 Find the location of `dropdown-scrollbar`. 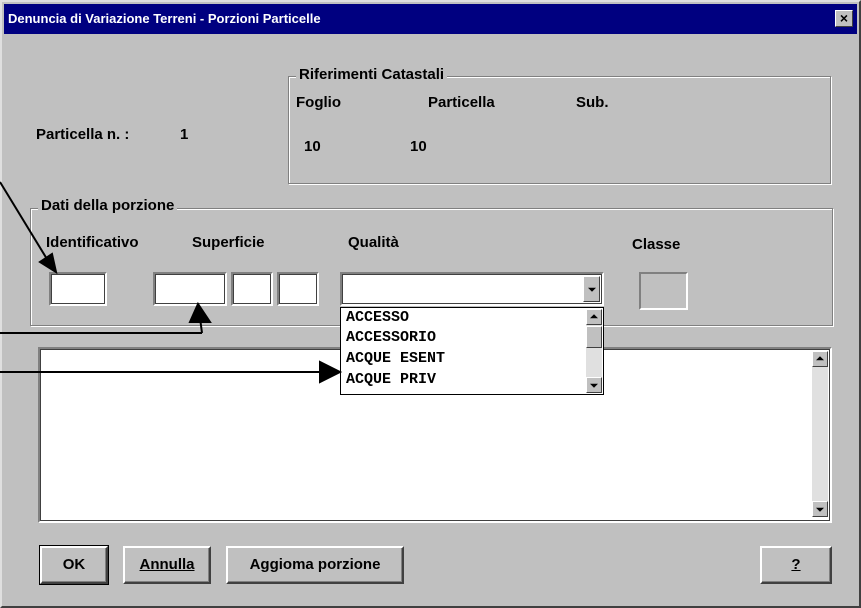

dropdown-scrollbar is located at coordinates (594, 351).